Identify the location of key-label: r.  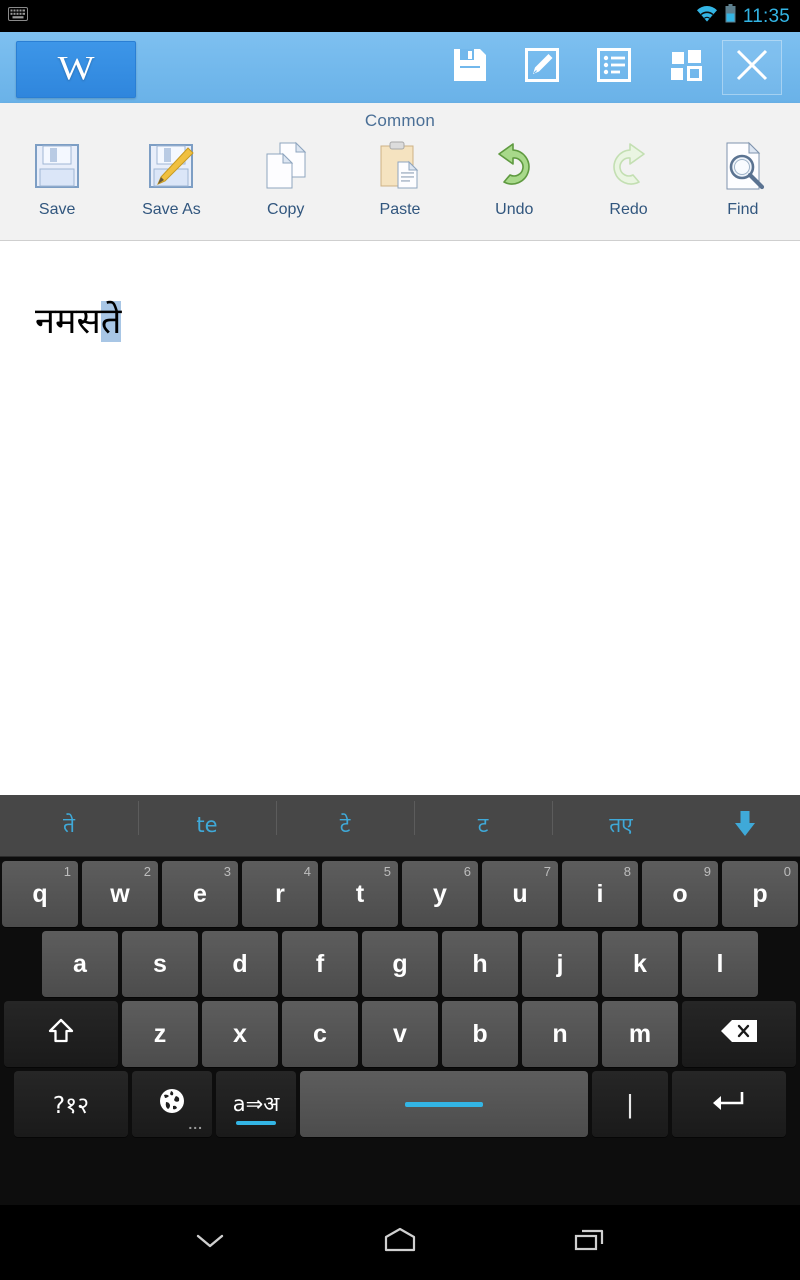
(280, 893).